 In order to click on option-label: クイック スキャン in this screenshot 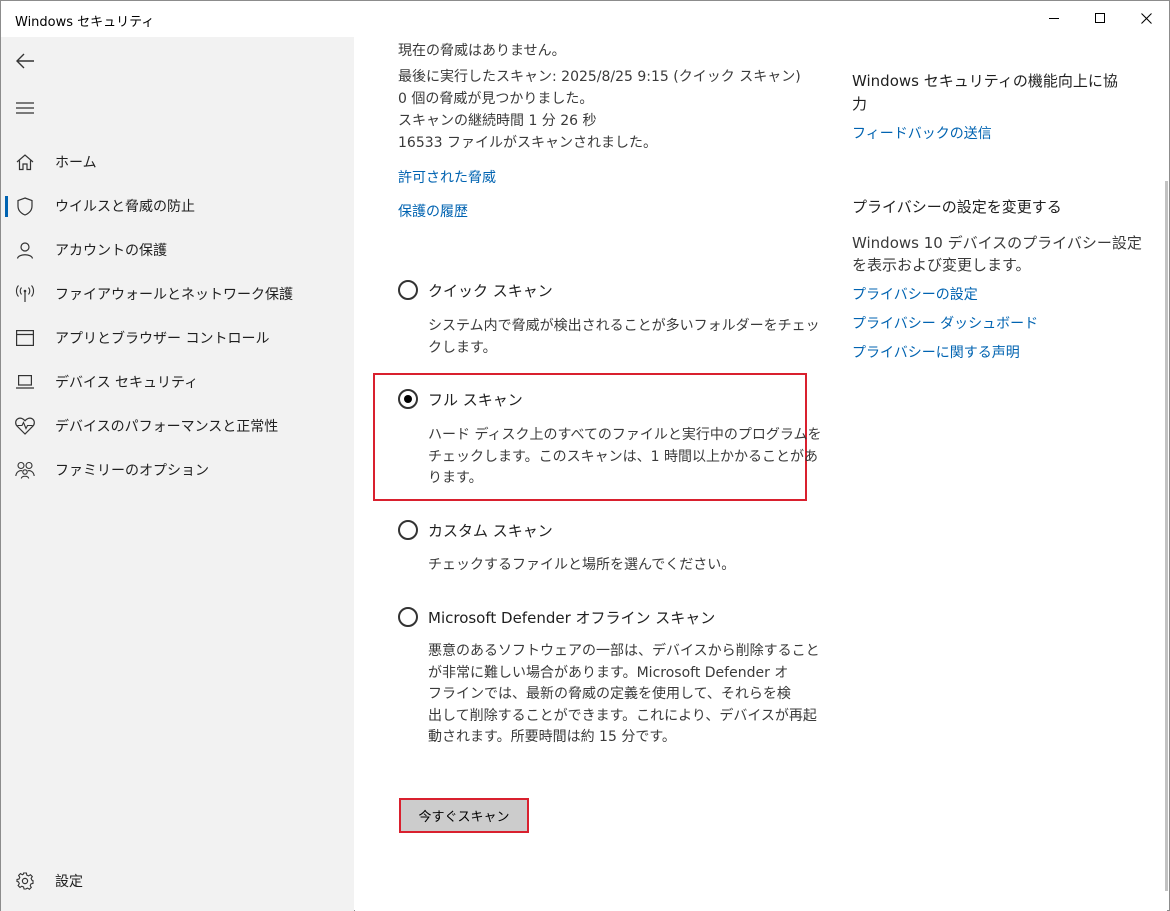, I will do `click(490, 291)`.